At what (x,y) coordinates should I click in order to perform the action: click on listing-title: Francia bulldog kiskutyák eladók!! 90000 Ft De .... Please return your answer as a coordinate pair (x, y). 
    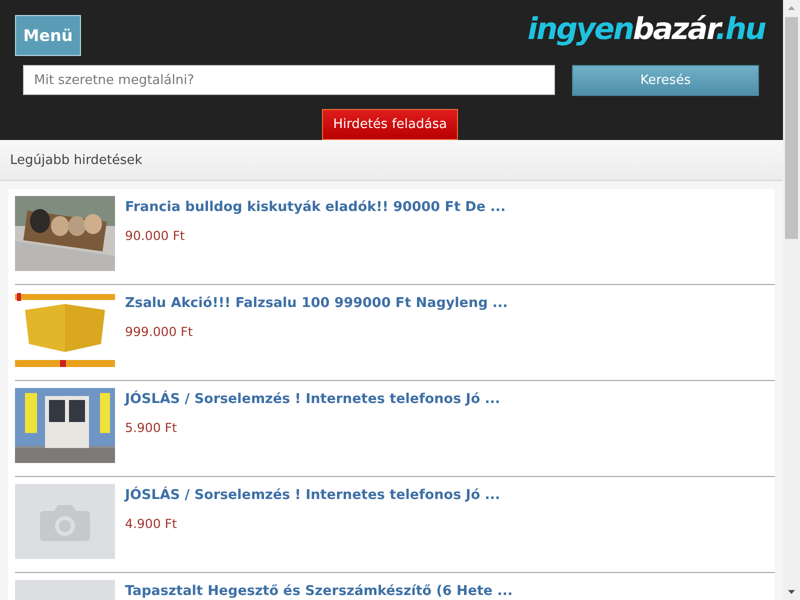
    Looking at the image, I should click on (315, 207).